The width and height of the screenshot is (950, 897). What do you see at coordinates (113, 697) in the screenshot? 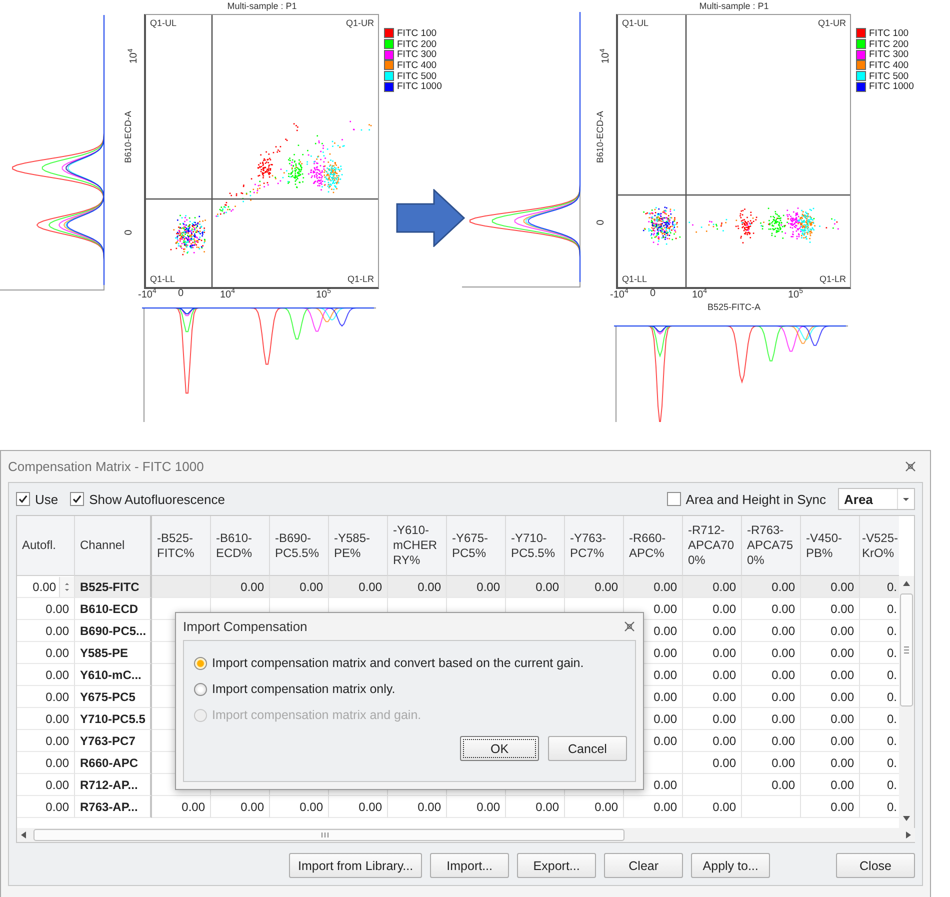
I see `channel-cell: Y675-PC5` at bounding box center [113, 697].